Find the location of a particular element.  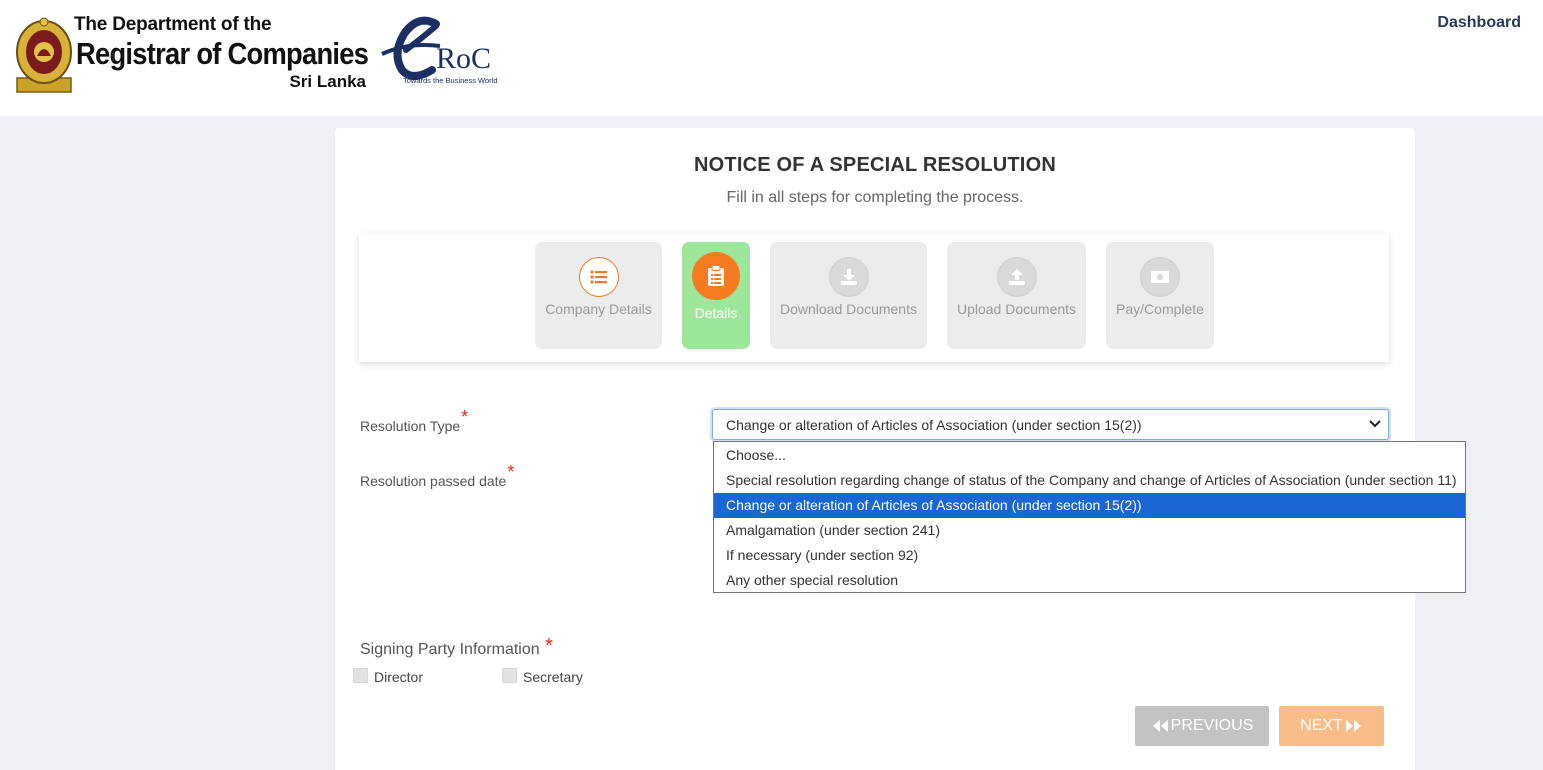

sri-lanka-emblem-icon is located at coordinates (44, 55).